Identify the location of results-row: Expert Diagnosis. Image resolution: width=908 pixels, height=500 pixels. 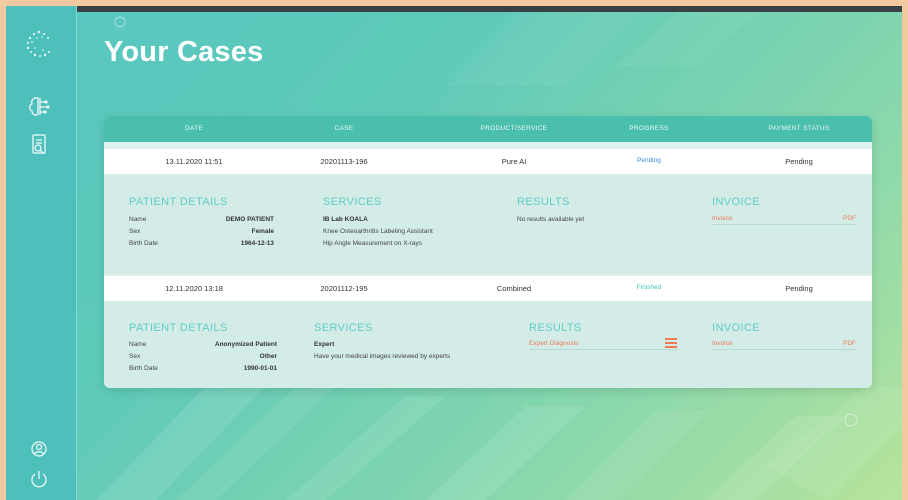
(604, 343).